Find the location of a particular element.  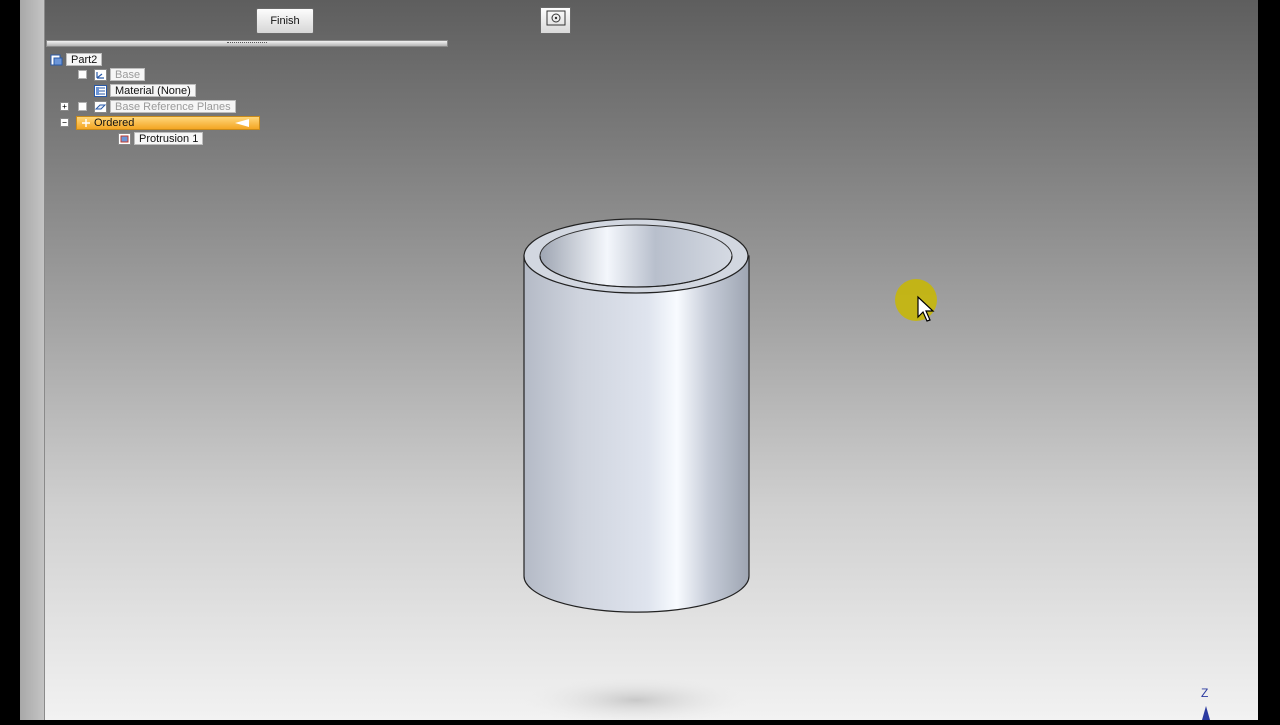

floor-shadow is located at coordinates (636, 697).